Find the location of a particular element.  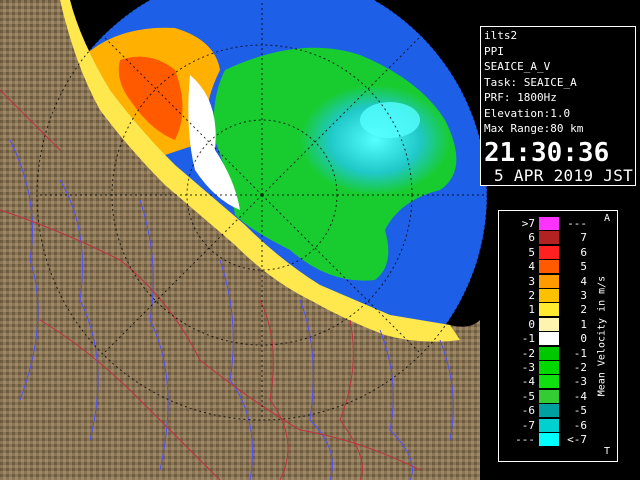

legend-row: >7 --- is located at coordinates (558, 224).